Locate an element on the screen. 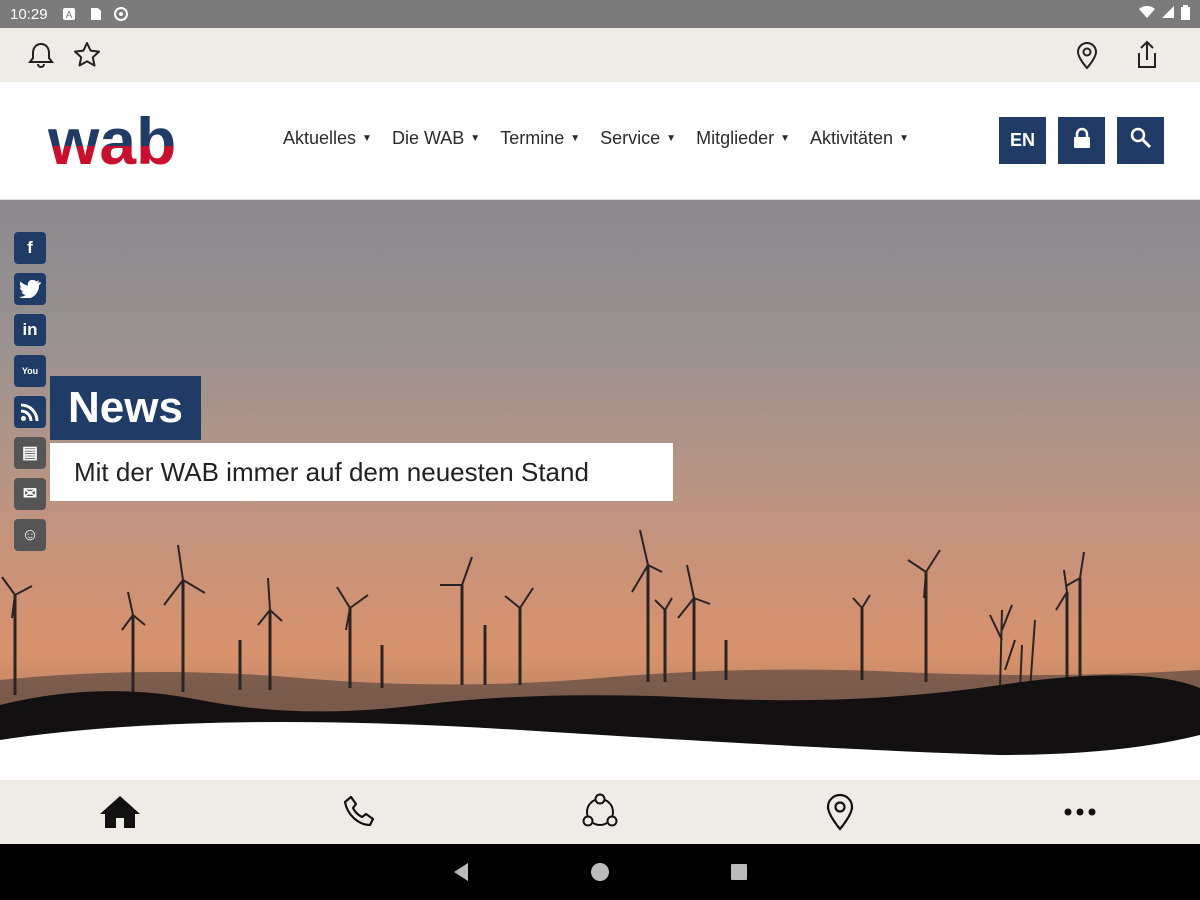 The height and width of the screenshot is (900, 1200). bottom-navigation is located at coordinates (600, 812).